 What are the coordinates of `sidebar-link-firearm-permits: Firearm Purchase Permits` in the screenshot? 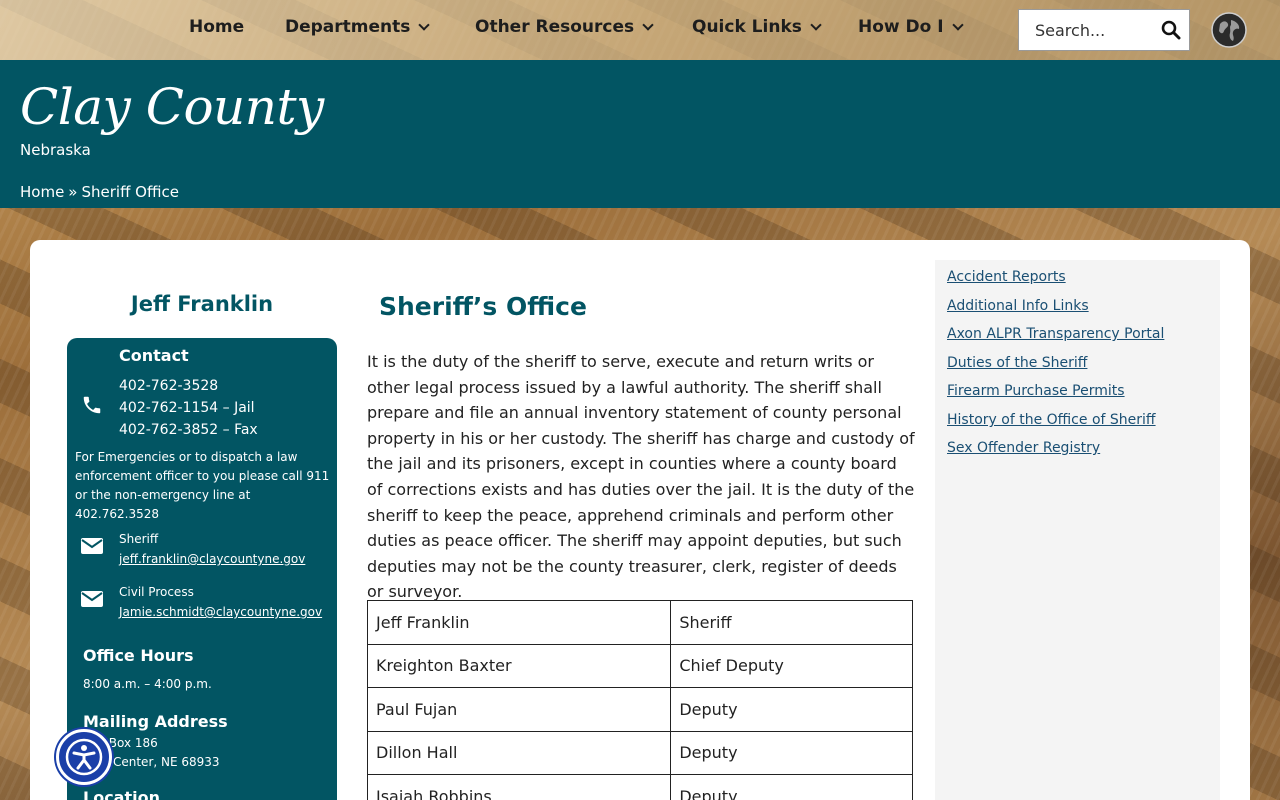 It's located at (1036, 391).